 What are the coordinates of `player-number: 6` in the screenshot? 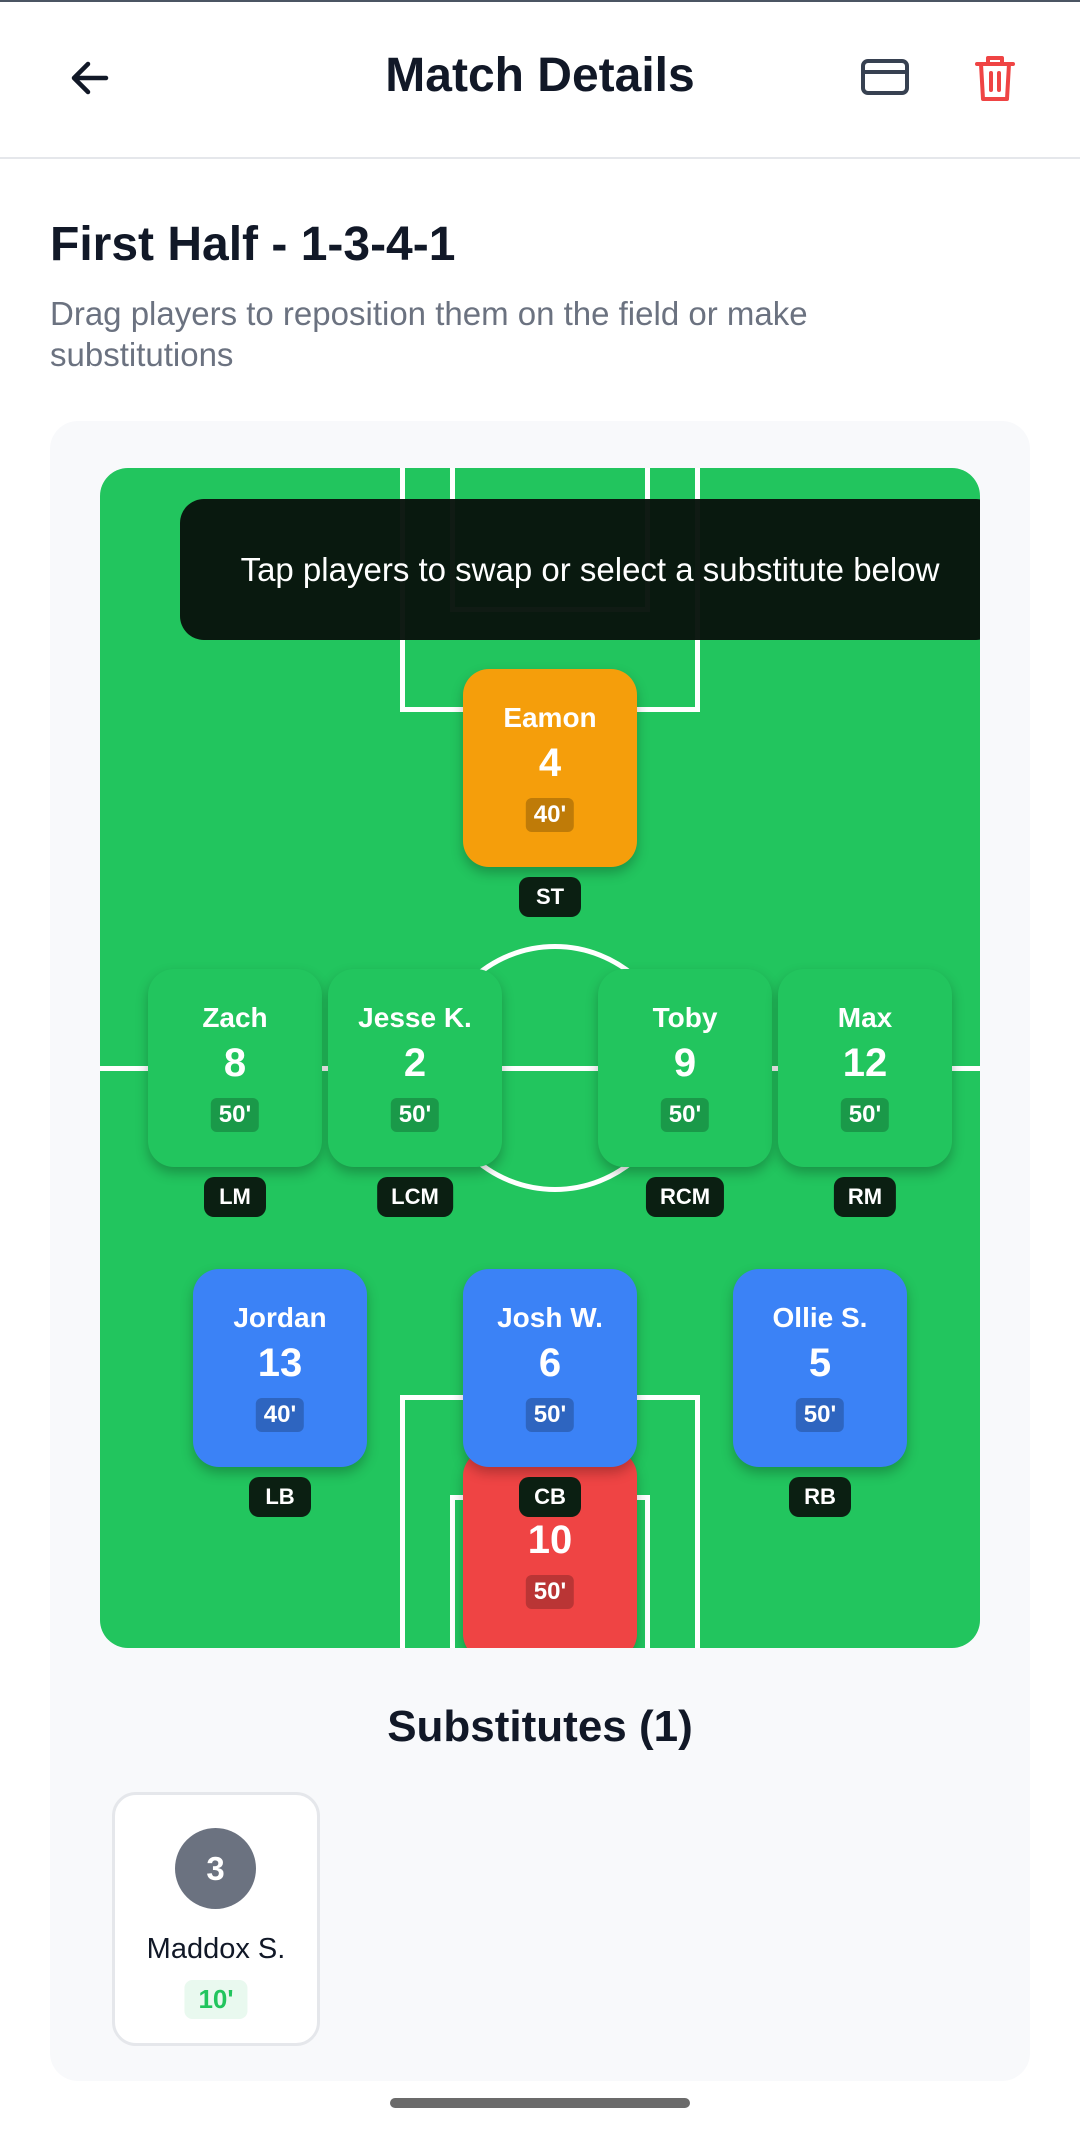 It's located at (550, 1363).